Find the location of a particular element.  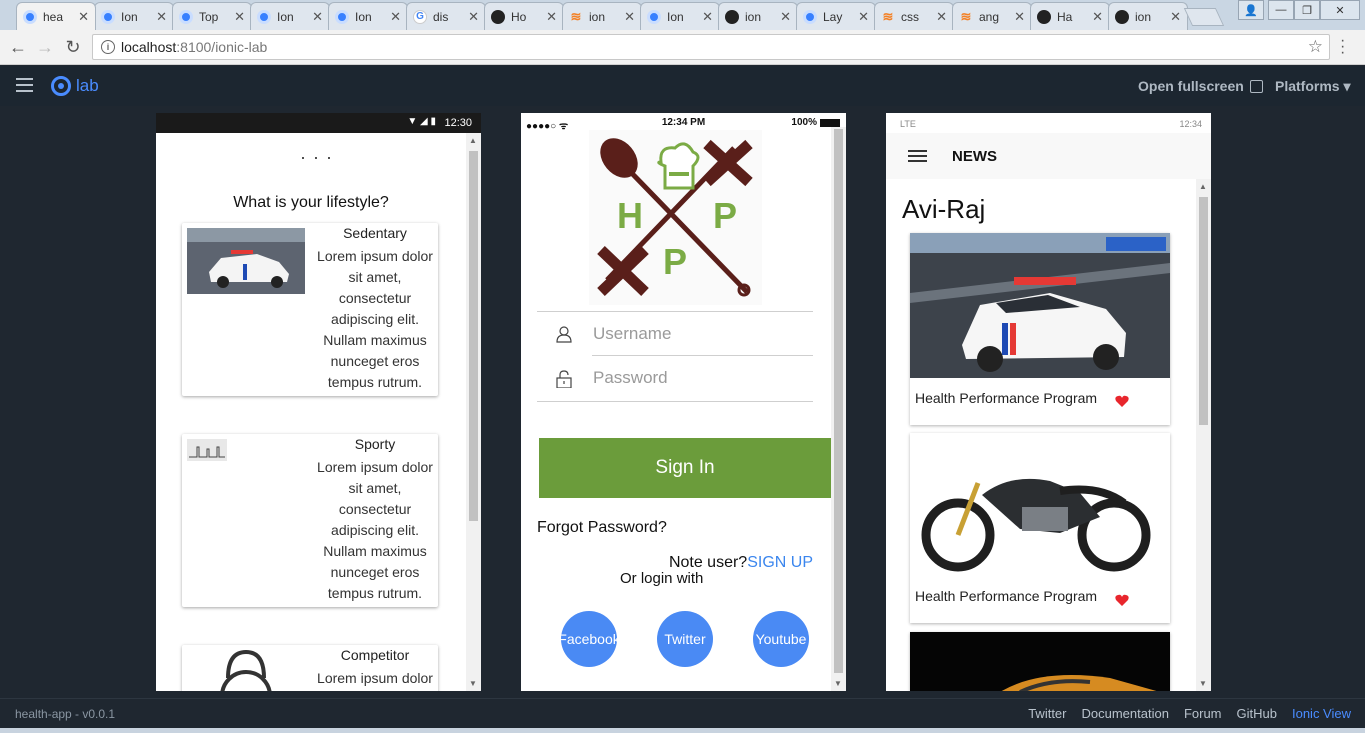

info-icon: i is located at coordinates (108, 47).